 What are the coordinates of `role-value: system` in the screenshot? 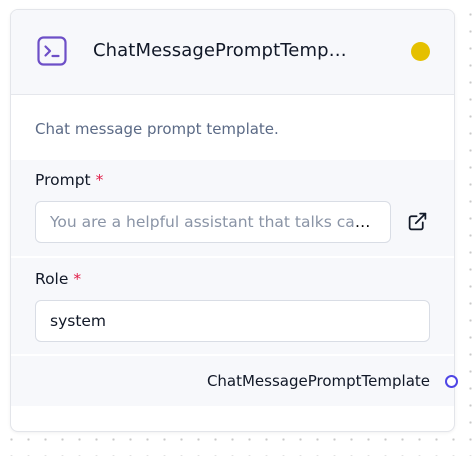 It's located at (78, 321).